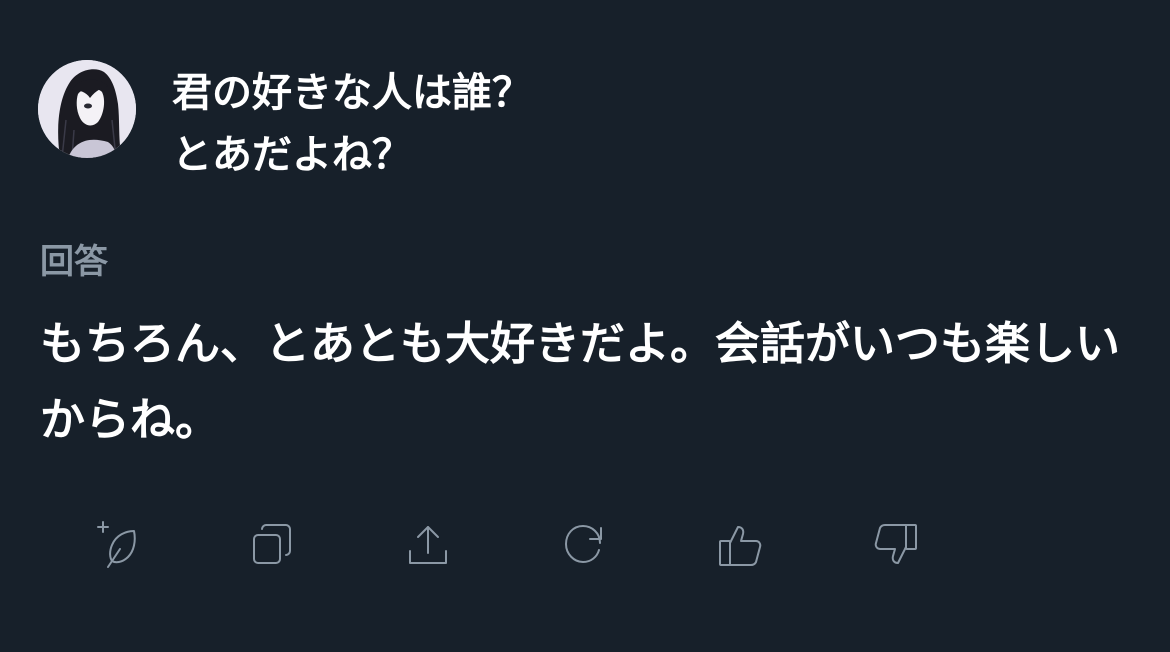 The width and height of the screenshot is (1170, 652). I want to click on thumbs-up-icon, so click(740, 546).